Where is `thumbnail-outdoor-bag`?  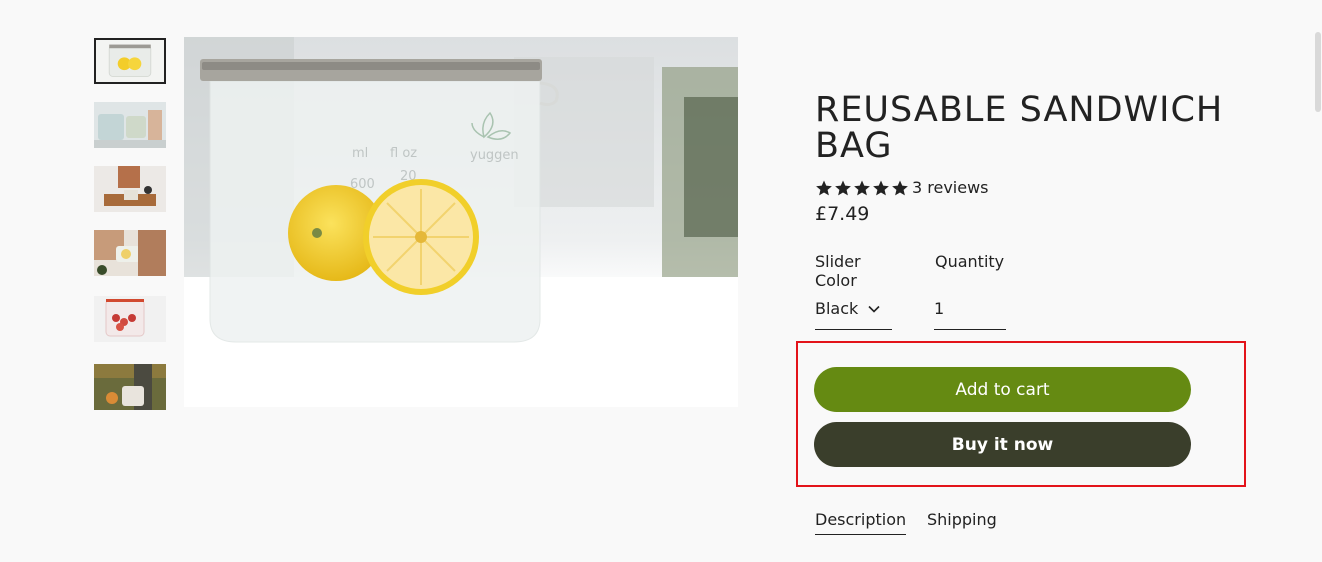 thumbnail-outdoor-bag is located at coordinates (130, 387).